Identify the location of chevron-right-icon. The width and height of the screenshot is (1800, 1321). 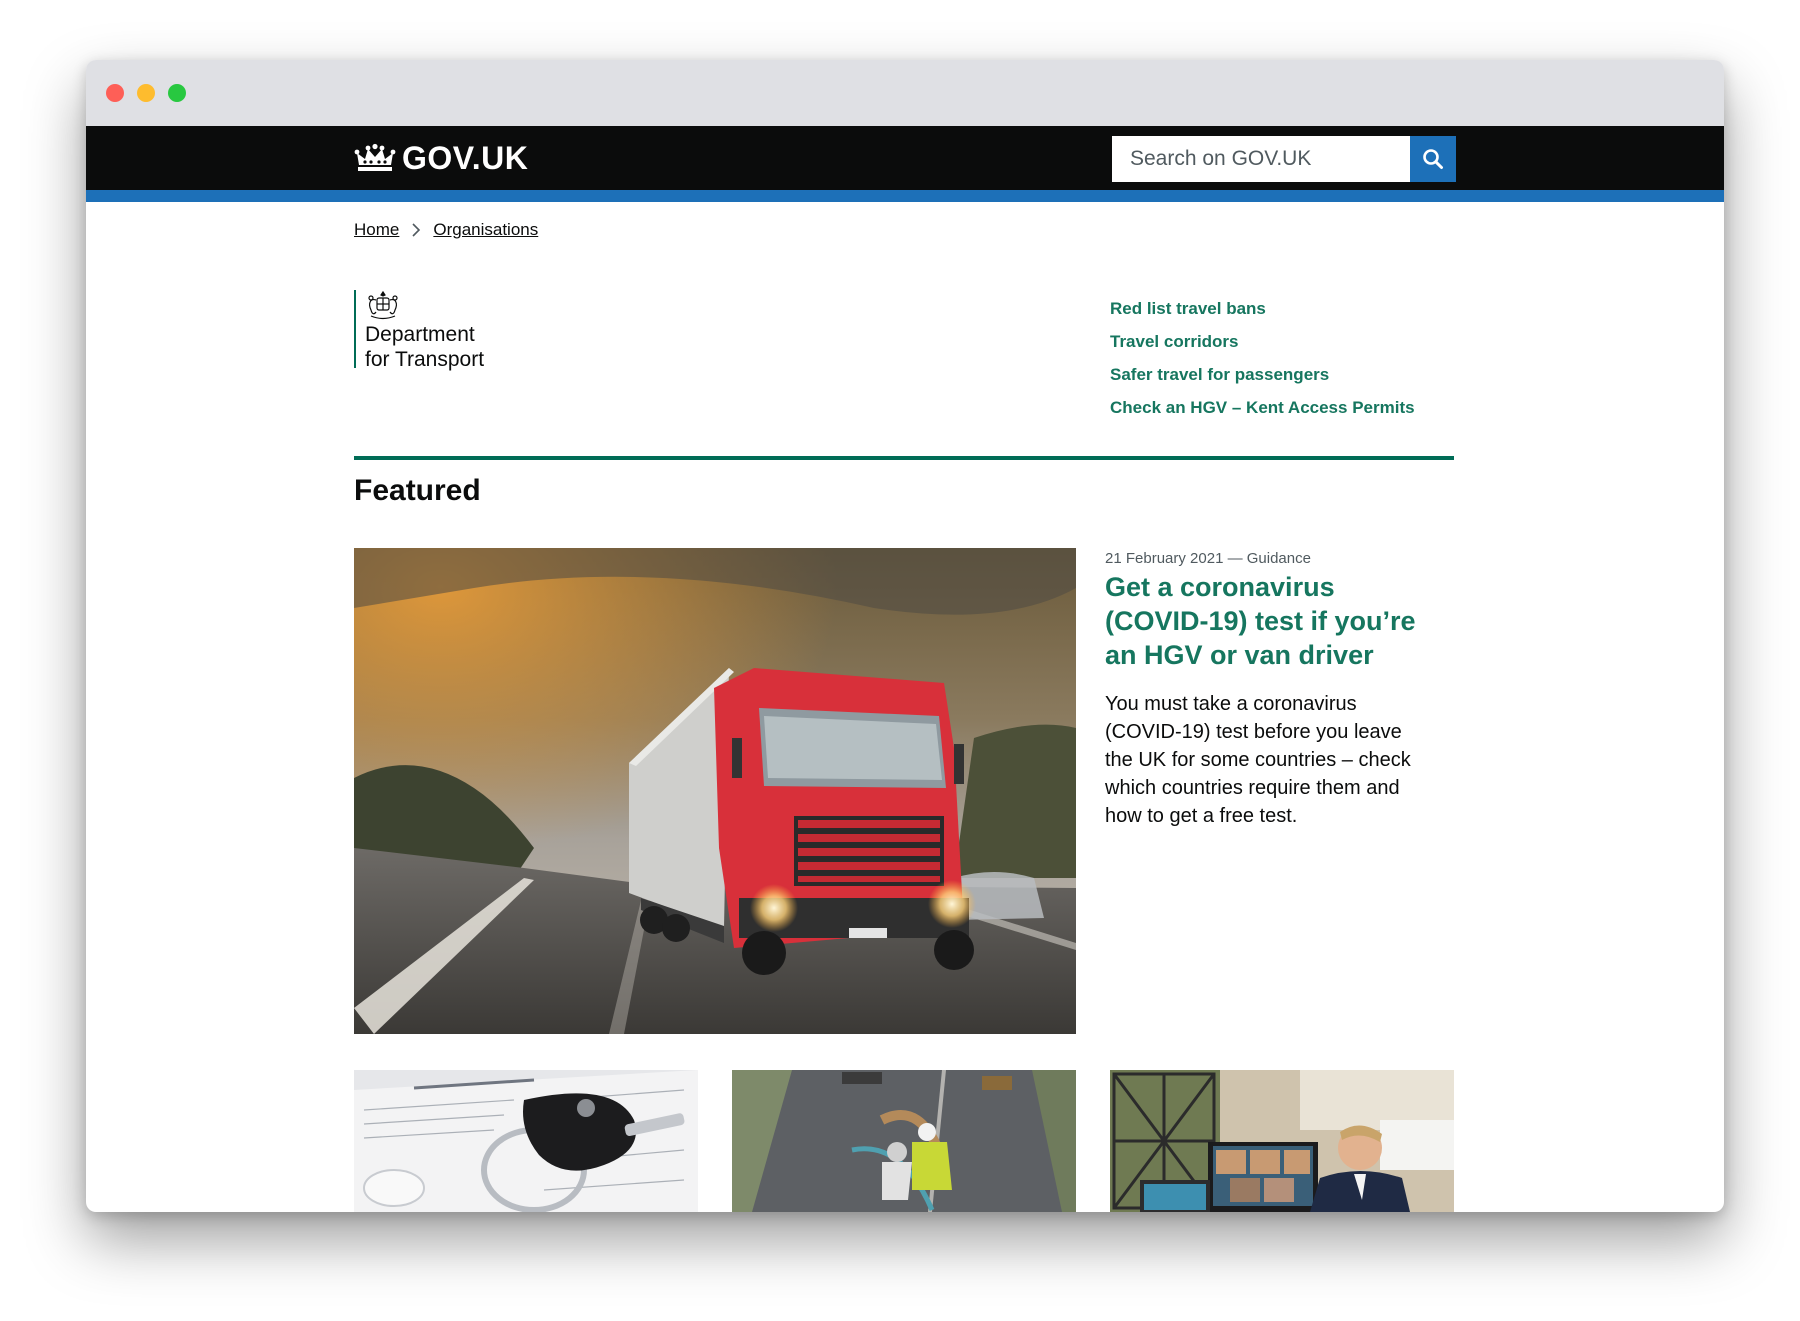
(416, 230).